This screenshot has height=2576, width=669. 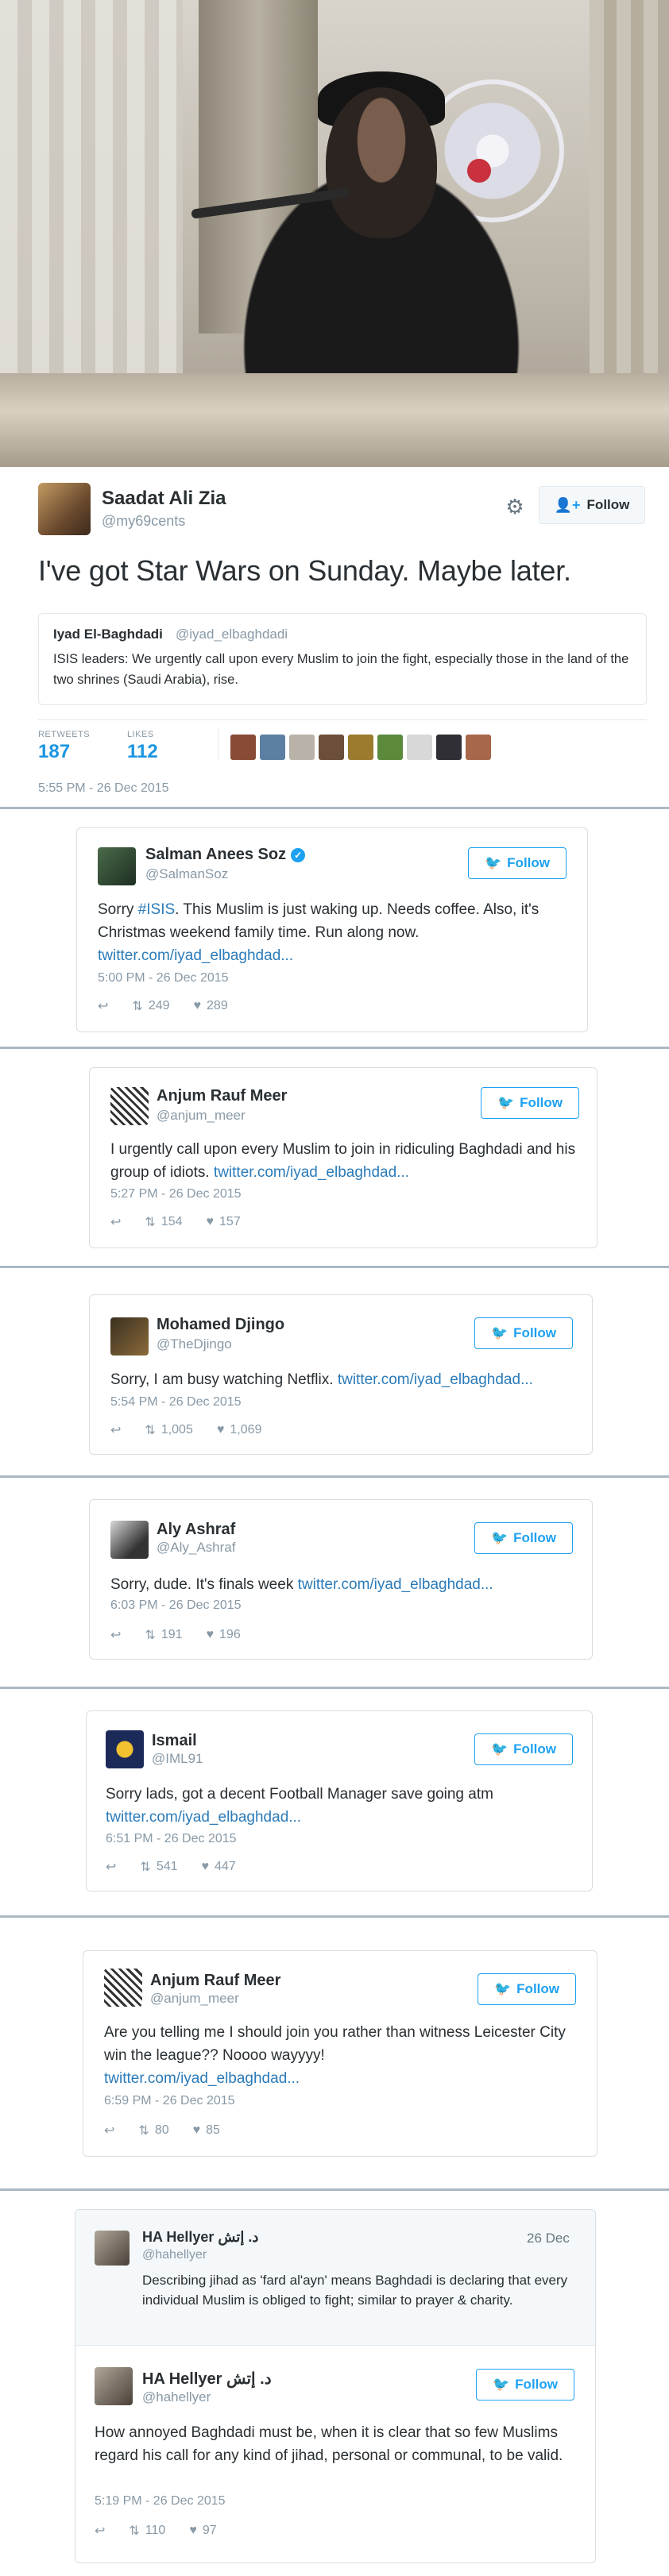 I want to click on tweet-date: 26 Dec, so click(x=548, y=2238).